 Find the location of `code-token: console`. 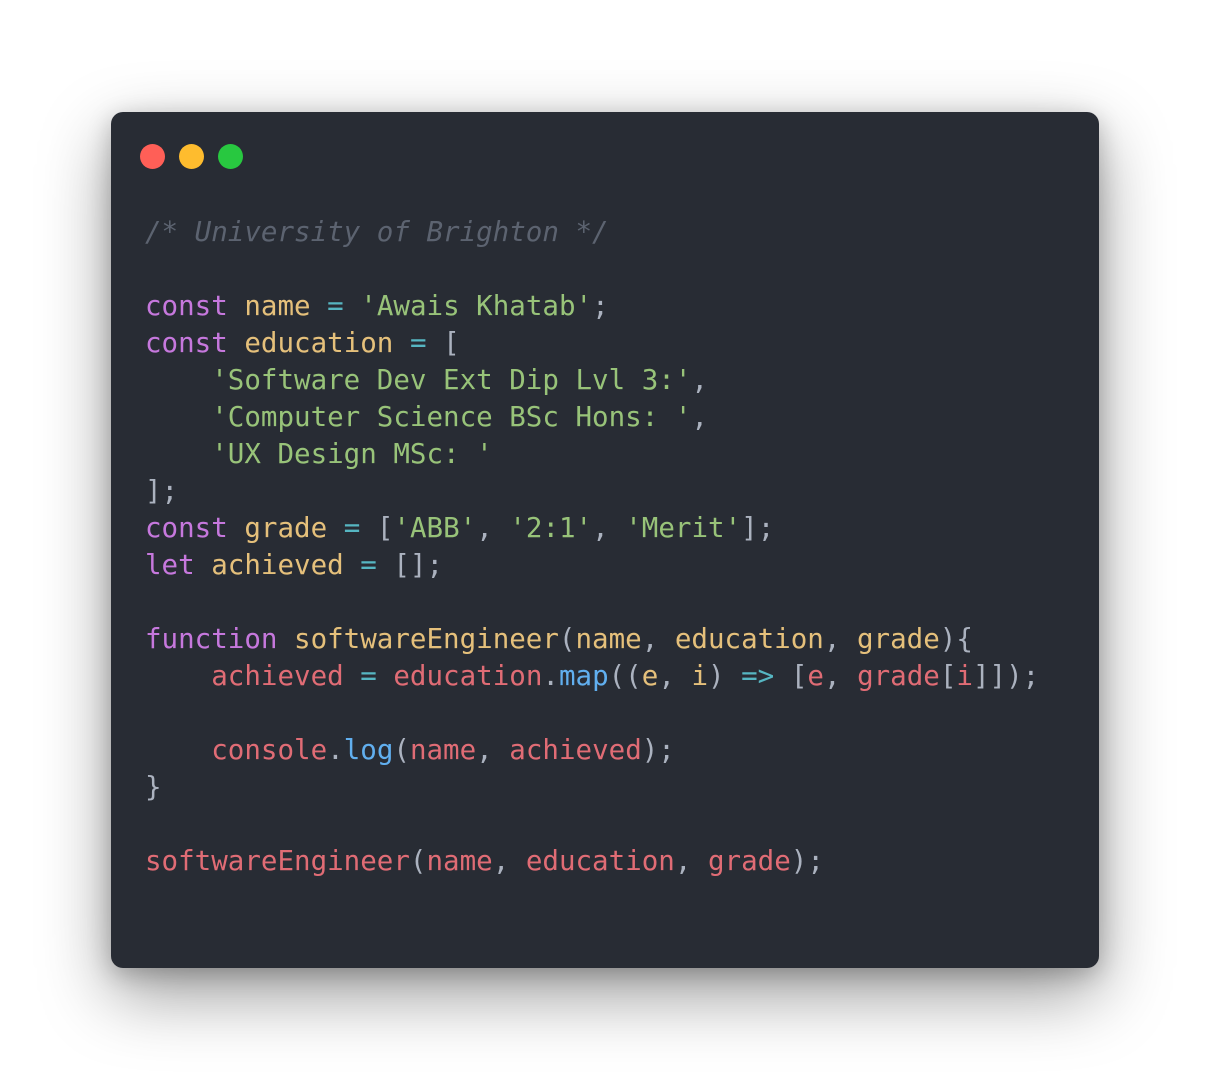

code-token: console is located at coordinates (269, 750).